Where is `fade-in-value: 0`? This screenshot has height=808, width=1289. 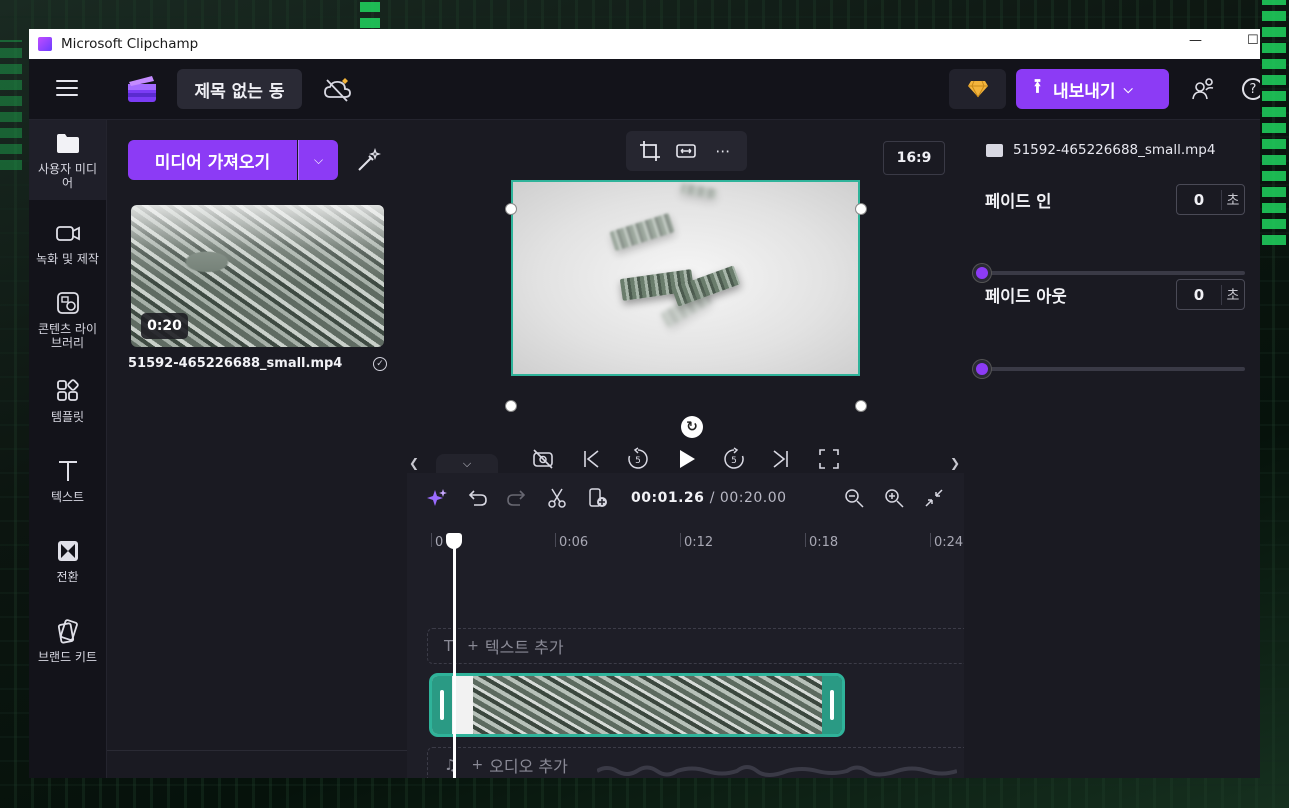 fade-in-value: 0 is located at coordinates (1199, 200).